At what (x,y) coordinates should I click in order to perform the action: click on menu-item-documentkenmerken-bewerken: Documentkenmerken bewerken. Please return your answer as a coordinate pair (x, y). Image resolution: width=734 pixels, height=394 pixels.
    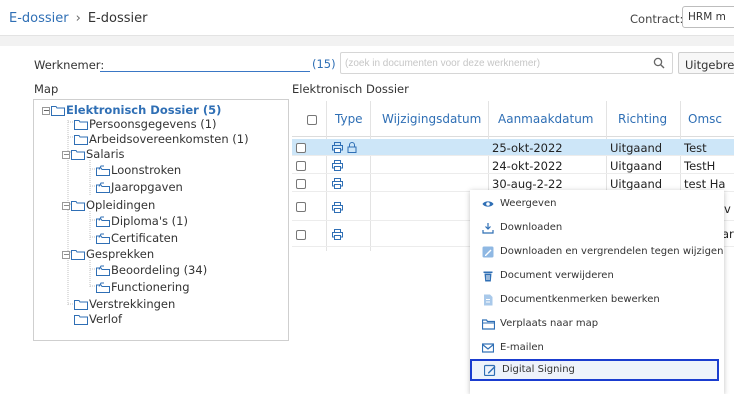
    Looking at the image, I should click on (597, 300).